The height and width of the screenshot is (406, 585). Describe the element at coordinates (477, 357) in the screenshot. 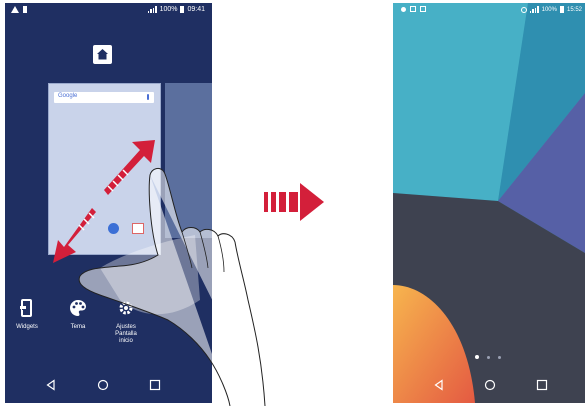

I see `page-dot-active` at that location.